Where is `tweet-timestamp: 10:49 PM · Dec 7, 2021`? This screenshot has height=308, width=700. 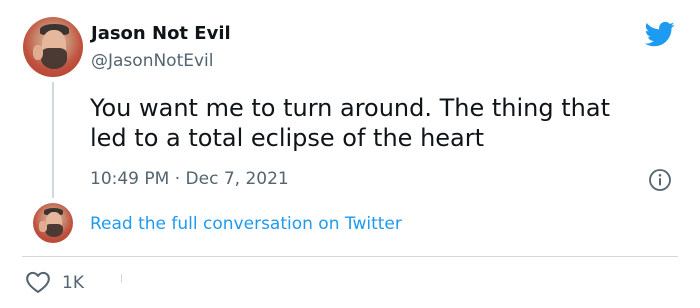
tweet-timestamp: 10:49 PM · Dec 7, 2021 is located at coordinates (189, 179).